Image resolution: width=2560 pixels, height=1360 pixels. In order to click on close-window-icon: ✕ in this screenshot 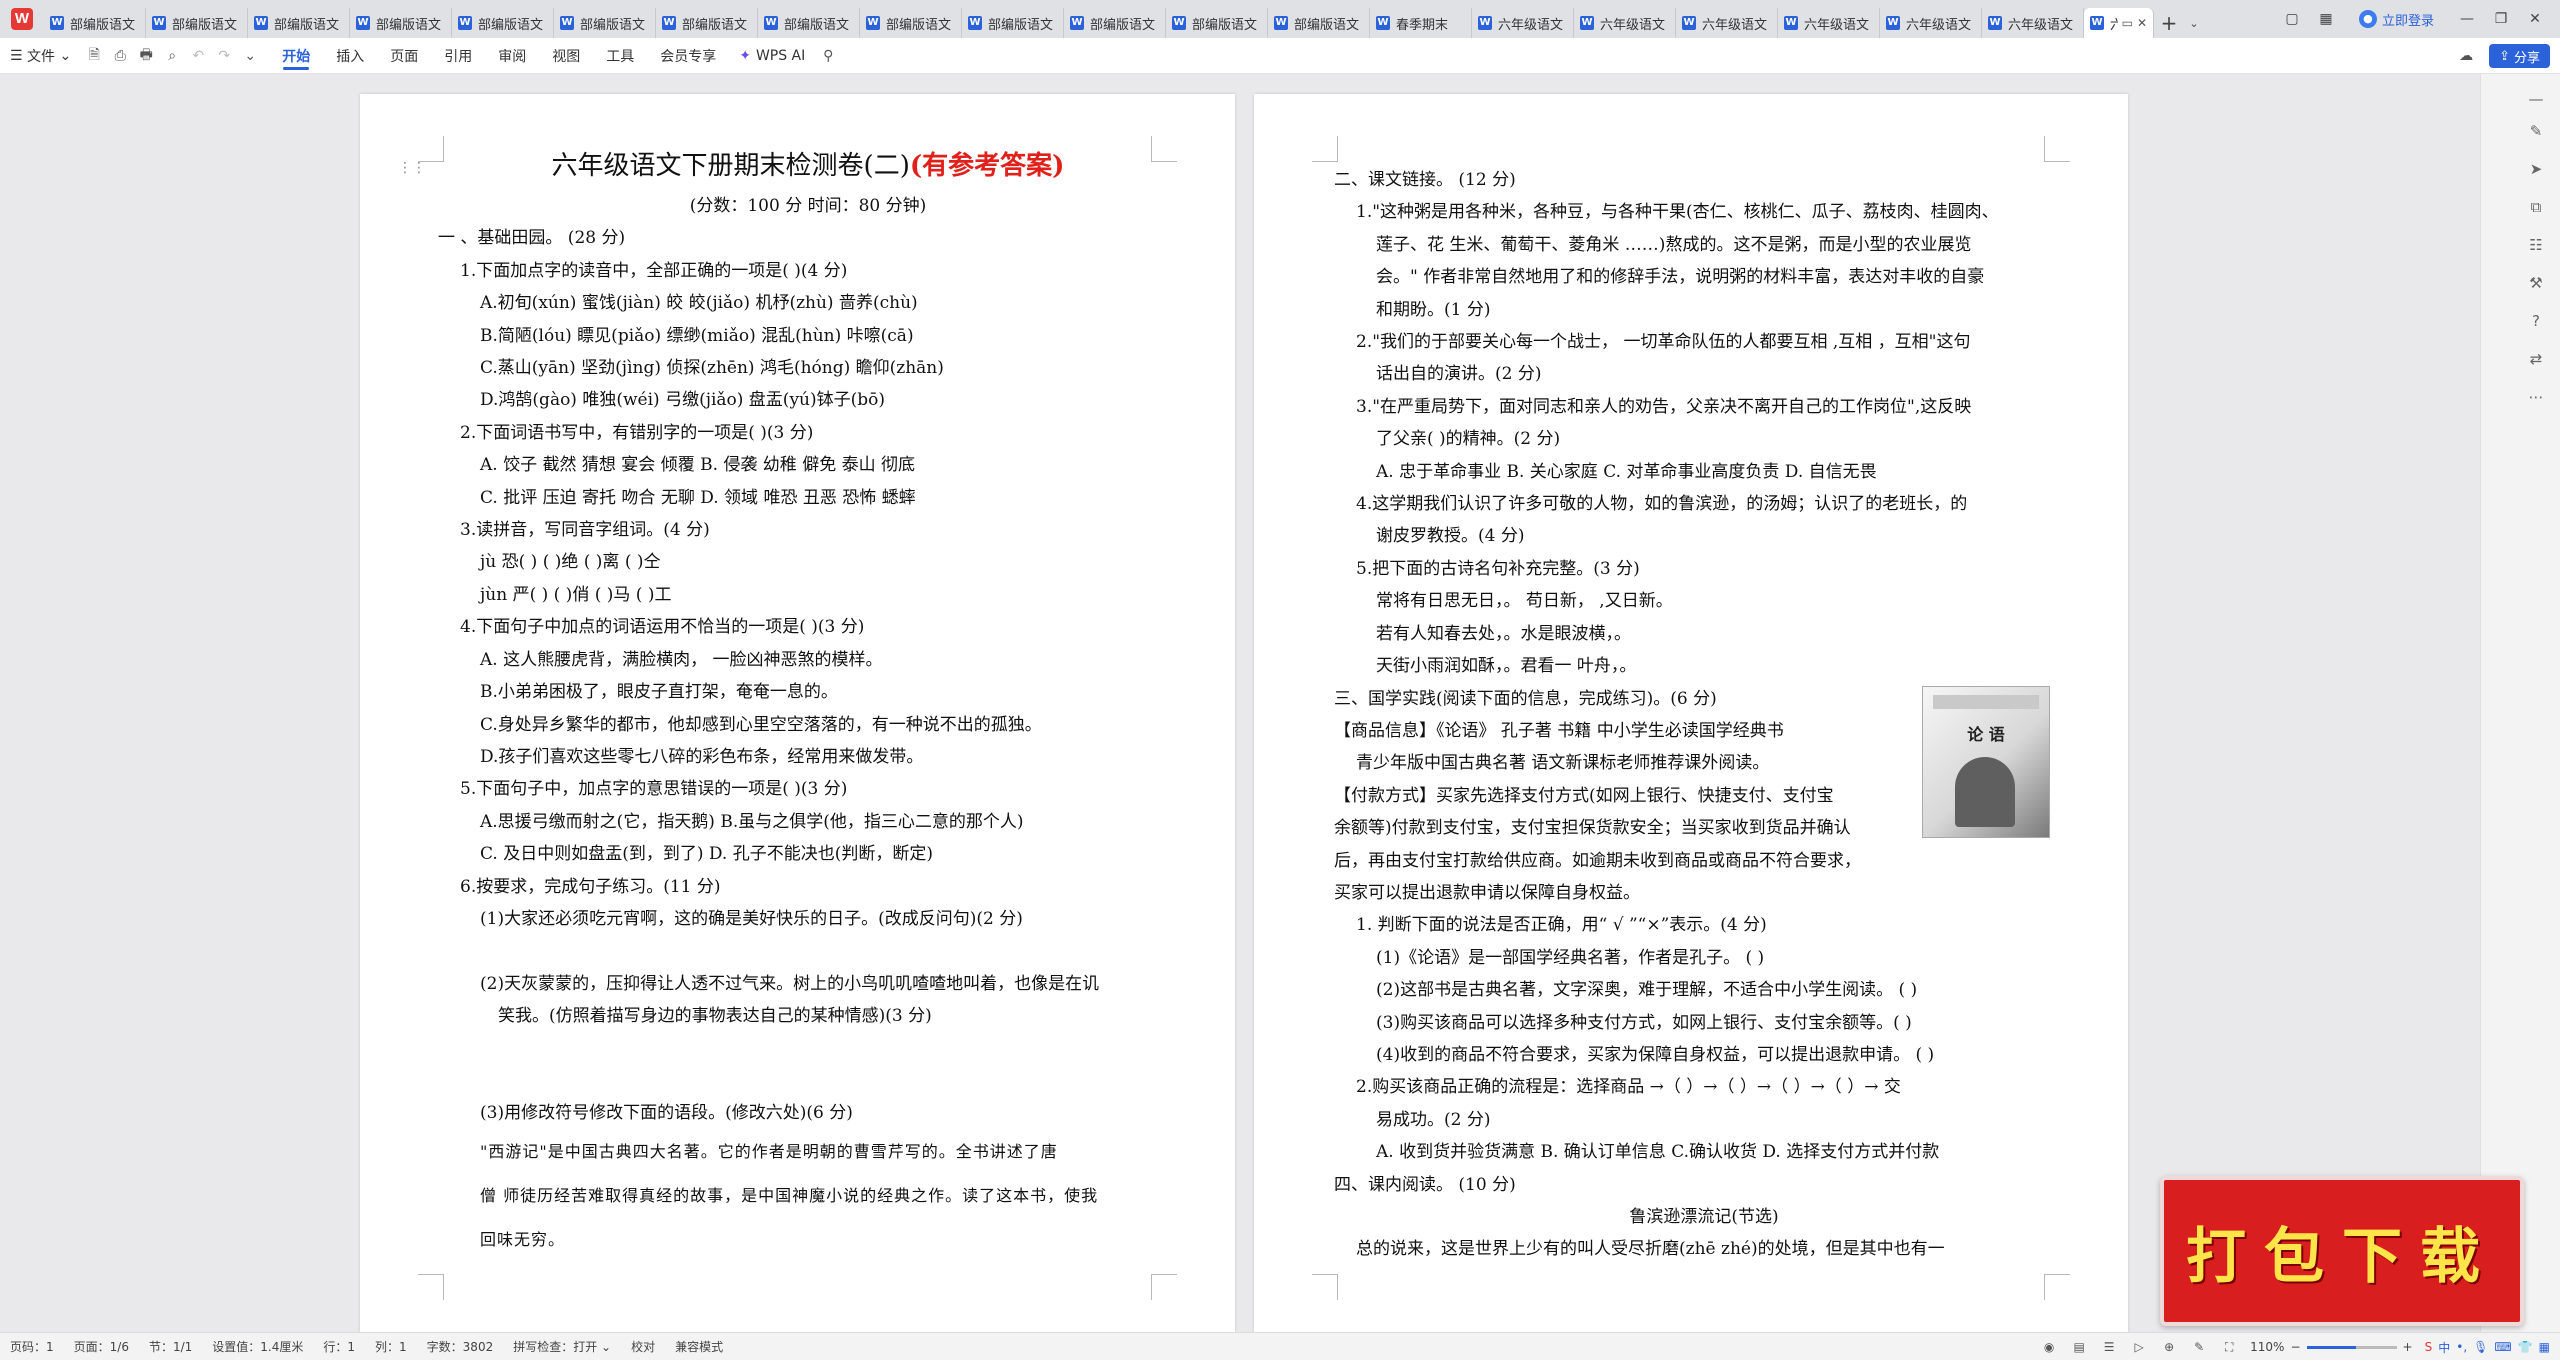, I will do `click(2535, 19)`.